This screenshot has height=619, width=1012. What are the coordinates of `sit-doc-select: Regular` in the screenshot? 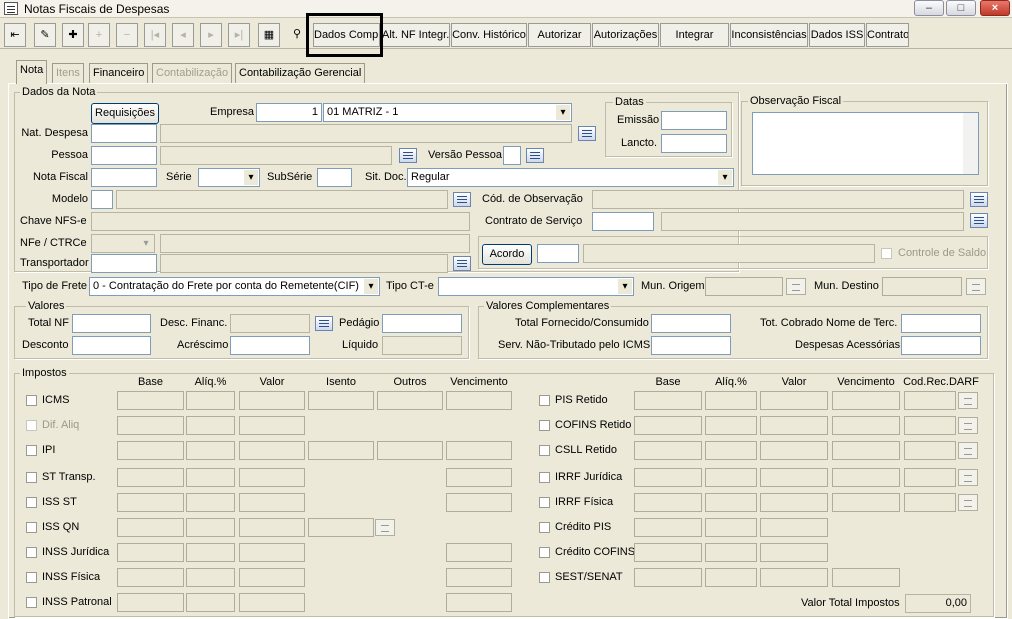 It's located at (570, 177).